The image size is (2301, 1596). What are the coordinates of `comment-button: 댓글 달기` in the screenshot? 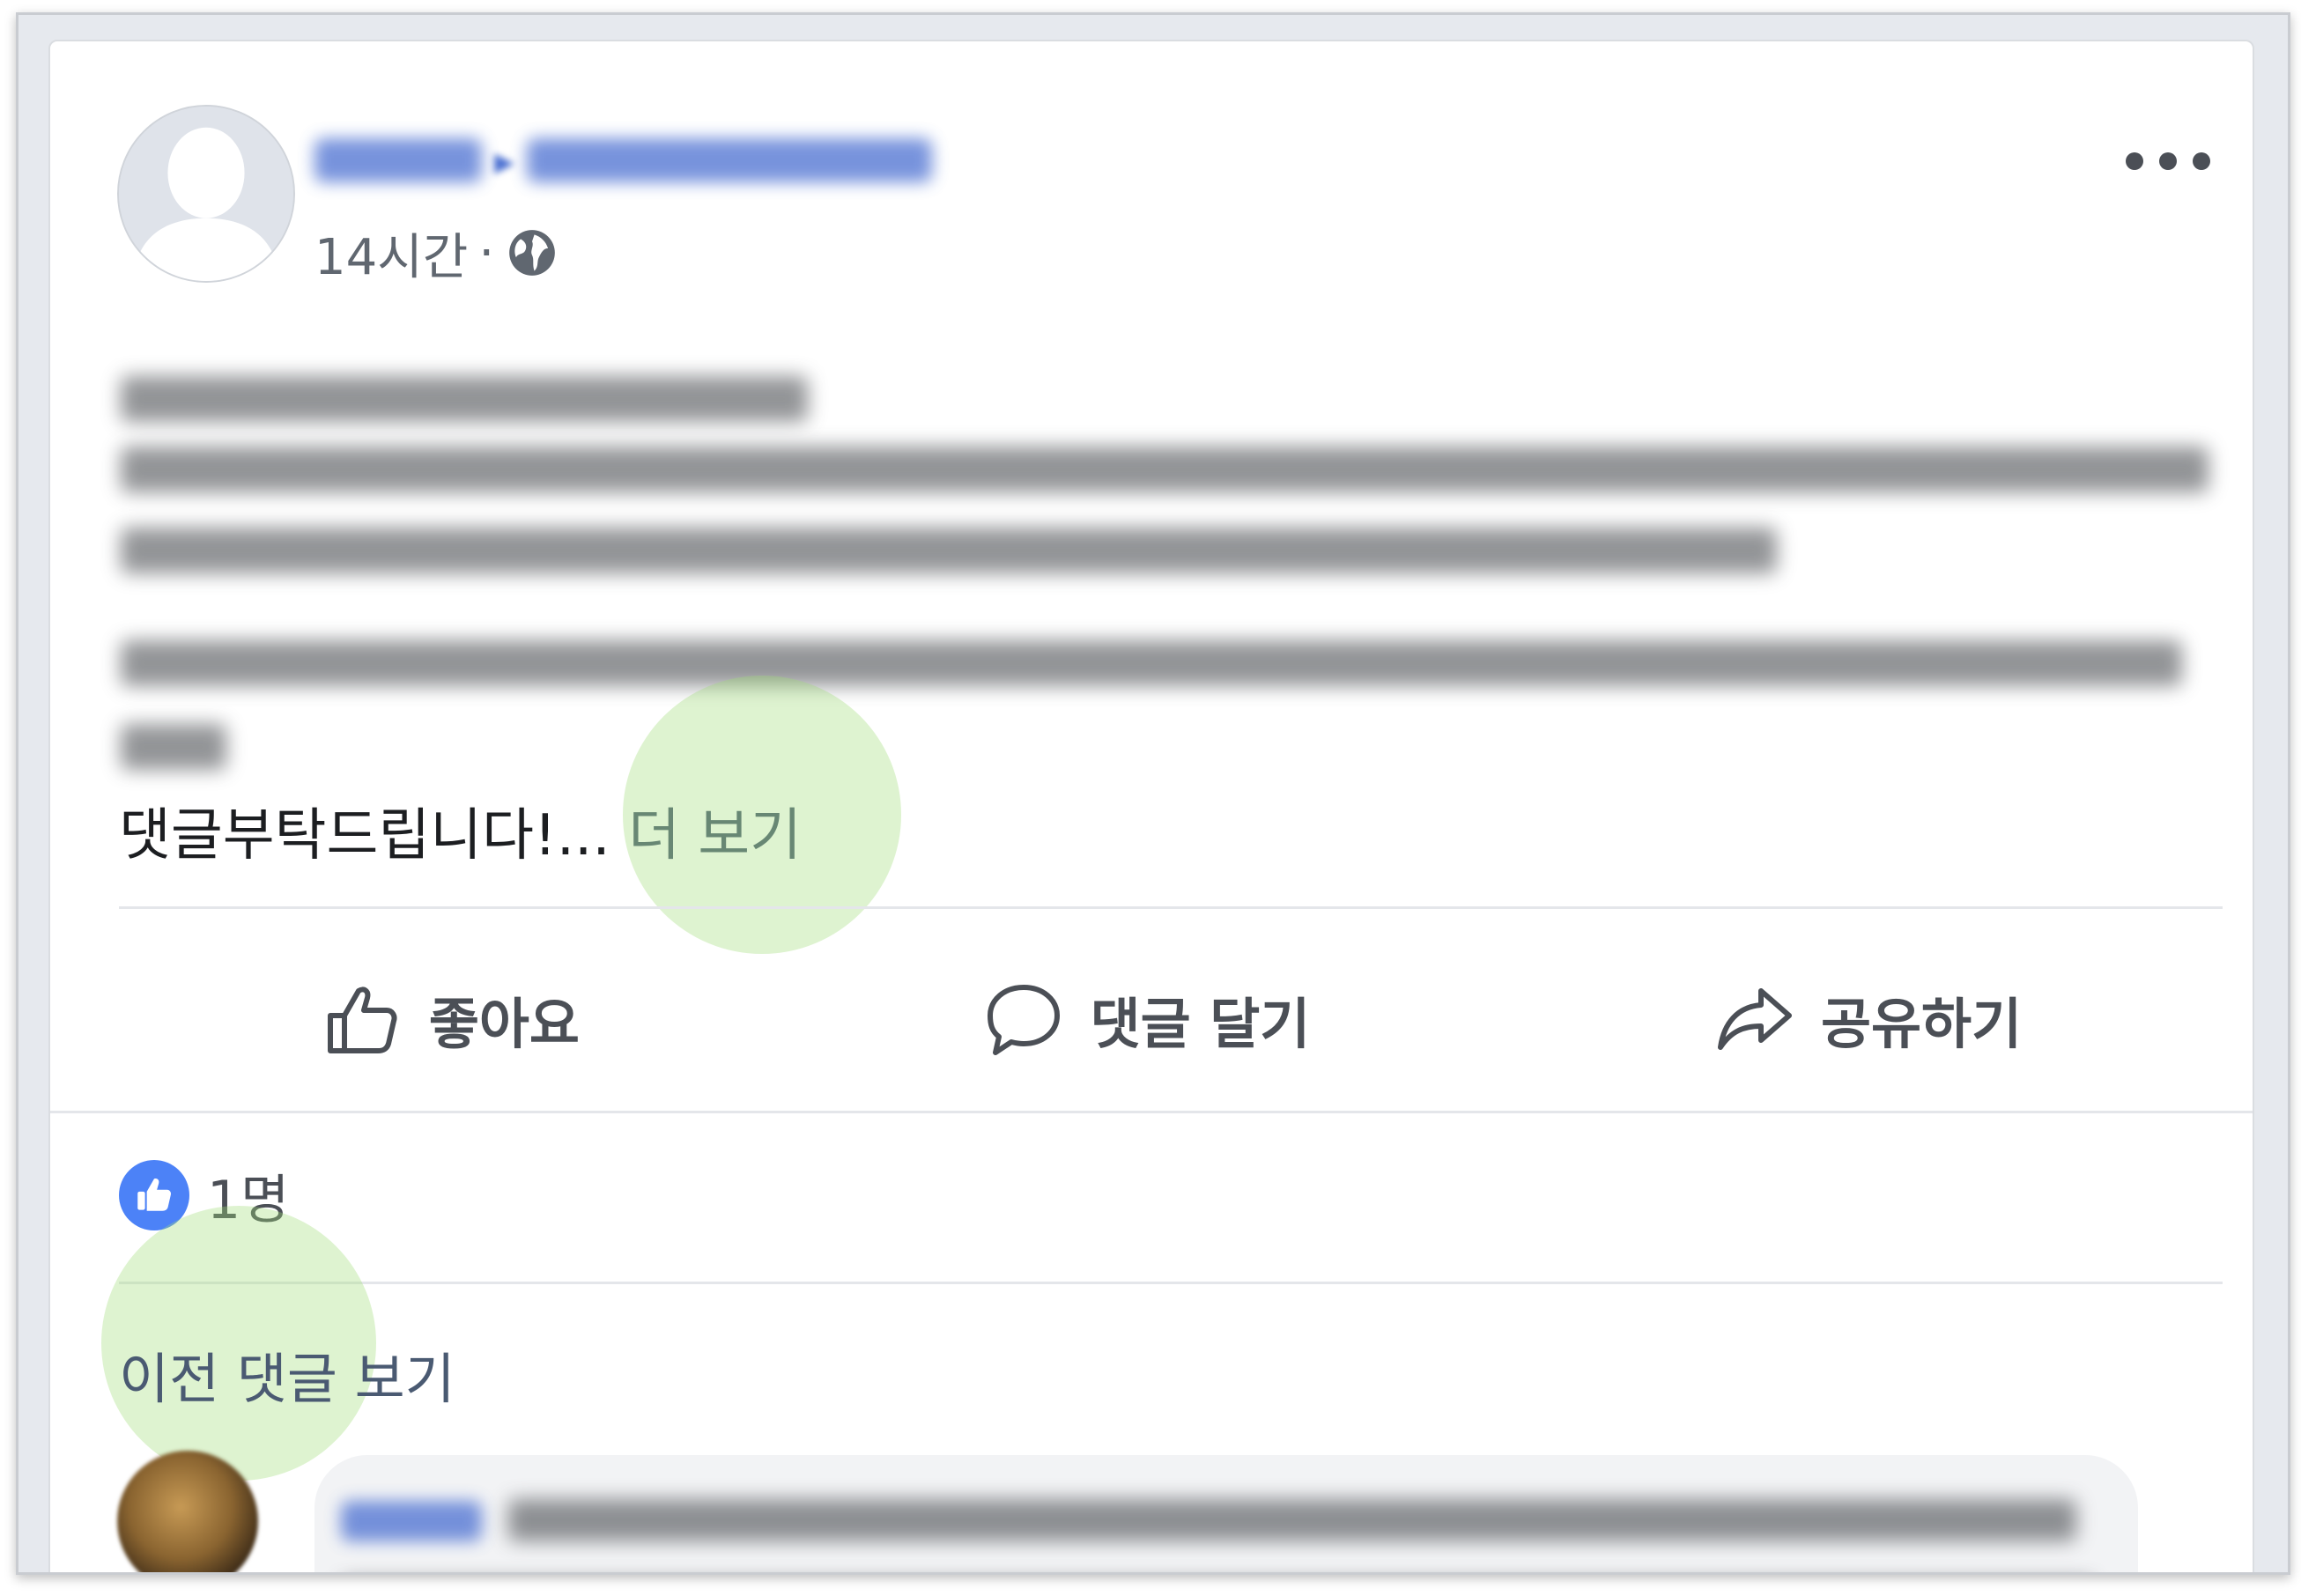 It's located at (1146, 1019).